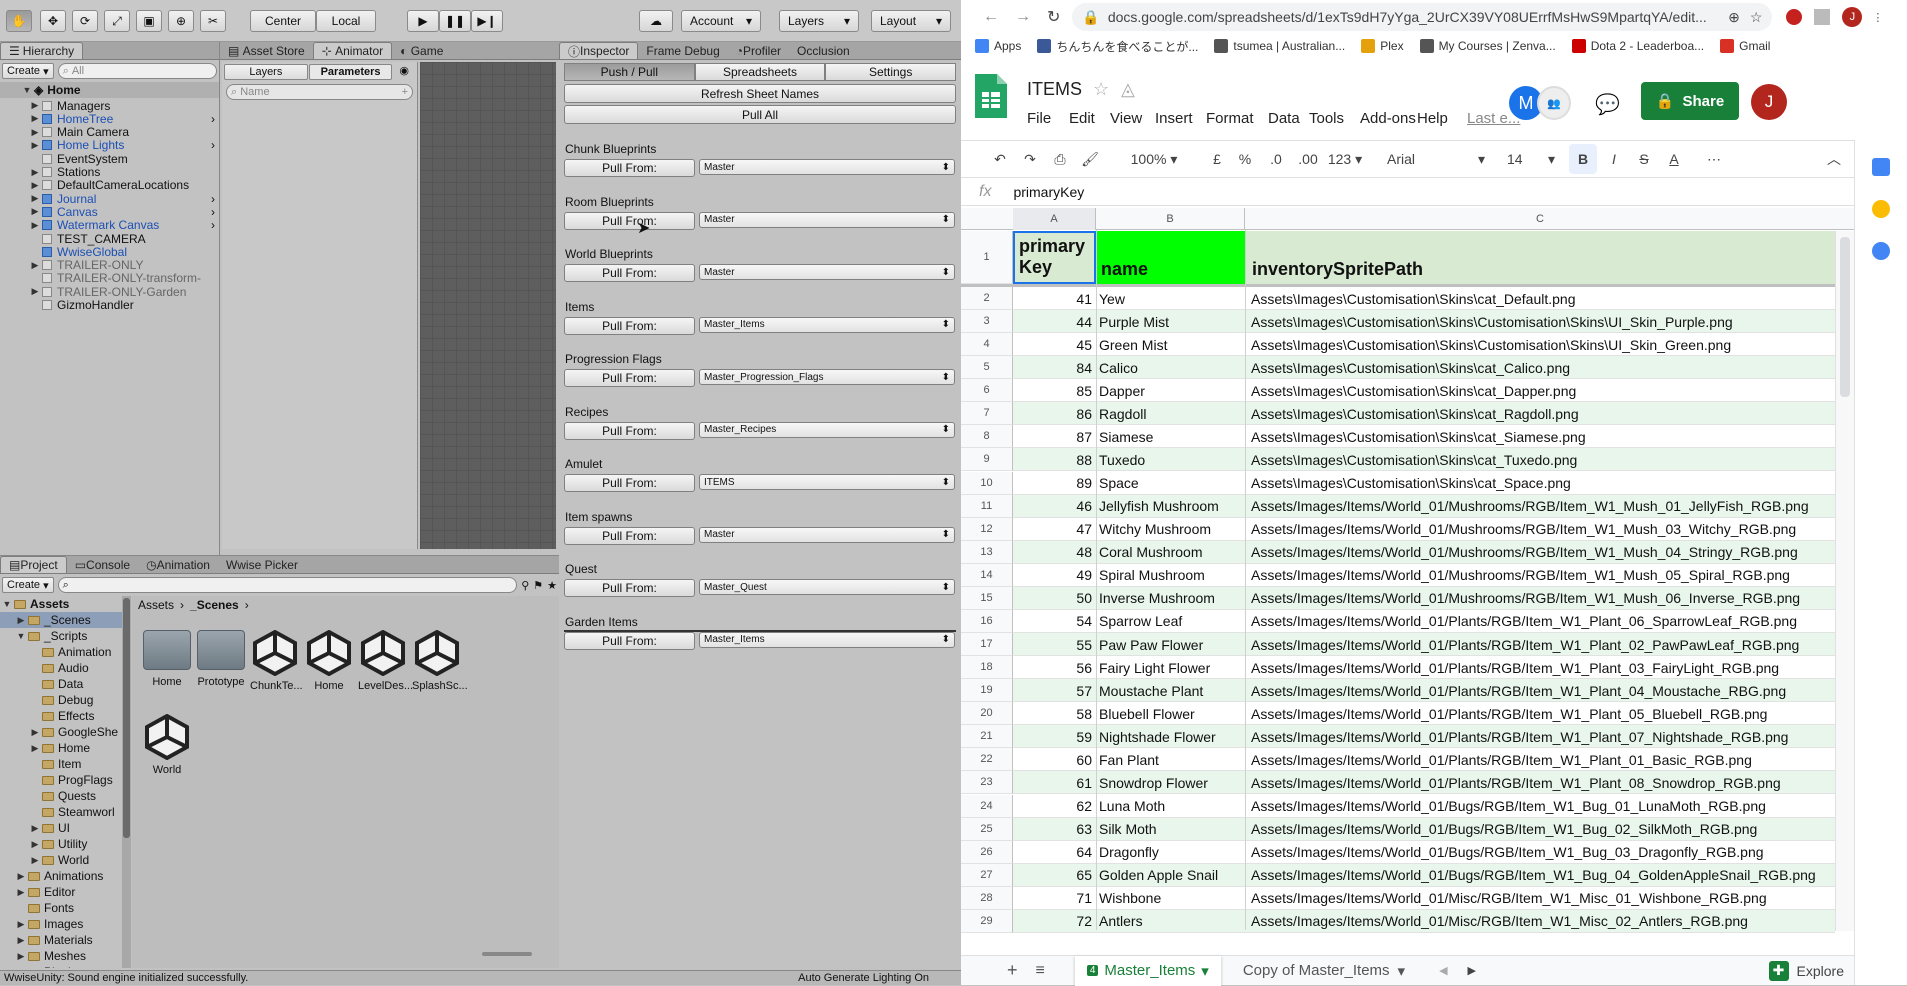 The width and height of the screenshot is (1907, 986). What do you see at coordinates (1171, 875) in the screenshot?
I see `cell-name: Golden Apple Snail` at bounding box center [1171, 875].